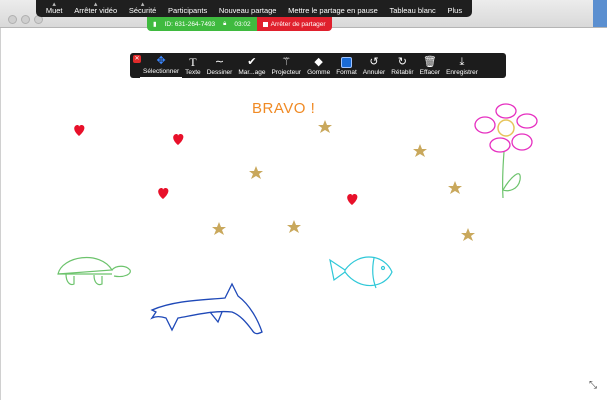 This screenshot has width=607, height=400. Describe the element at coordinates (54, 9) in the screenshot. I see `mute-button: ▴ Muet` at that location.